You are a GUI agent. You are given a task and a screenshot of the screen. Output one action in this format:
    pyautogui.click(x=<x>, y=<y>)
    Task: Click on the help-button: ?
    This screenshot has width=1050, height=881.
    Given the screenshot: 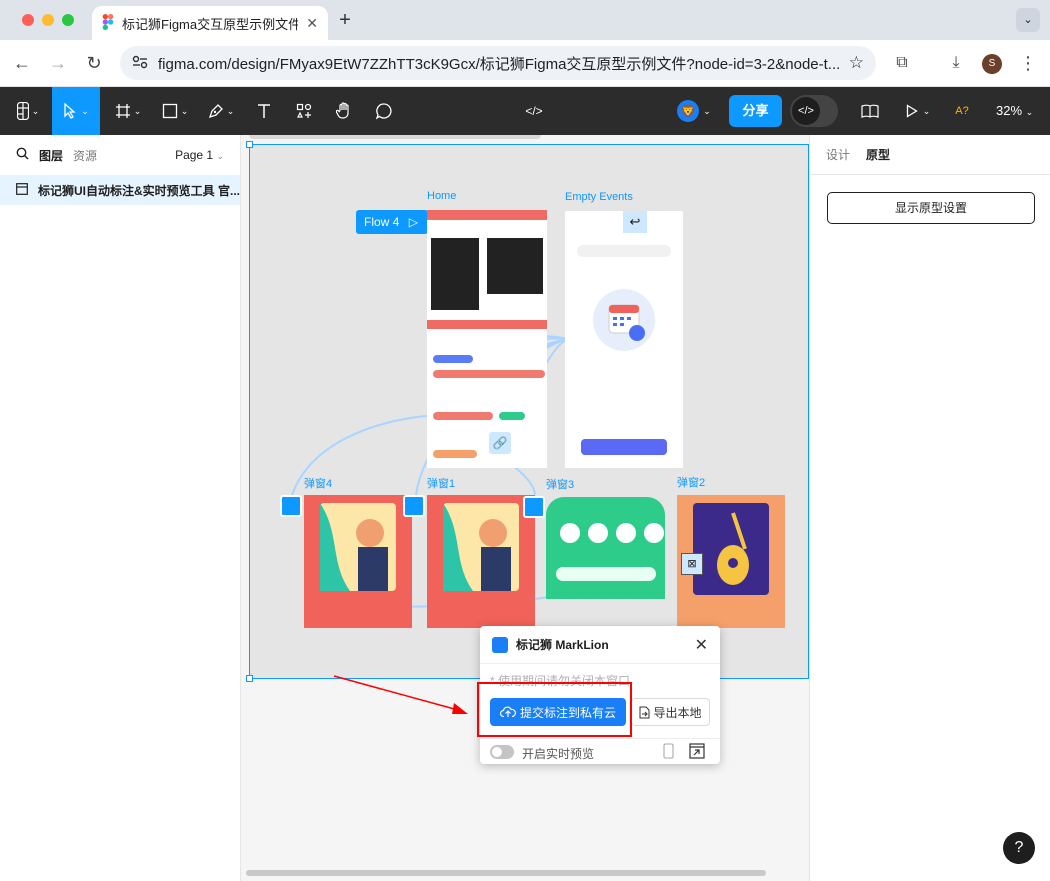 What is the action you would take?
    pyautogui.click(x=1019, y=848)
    